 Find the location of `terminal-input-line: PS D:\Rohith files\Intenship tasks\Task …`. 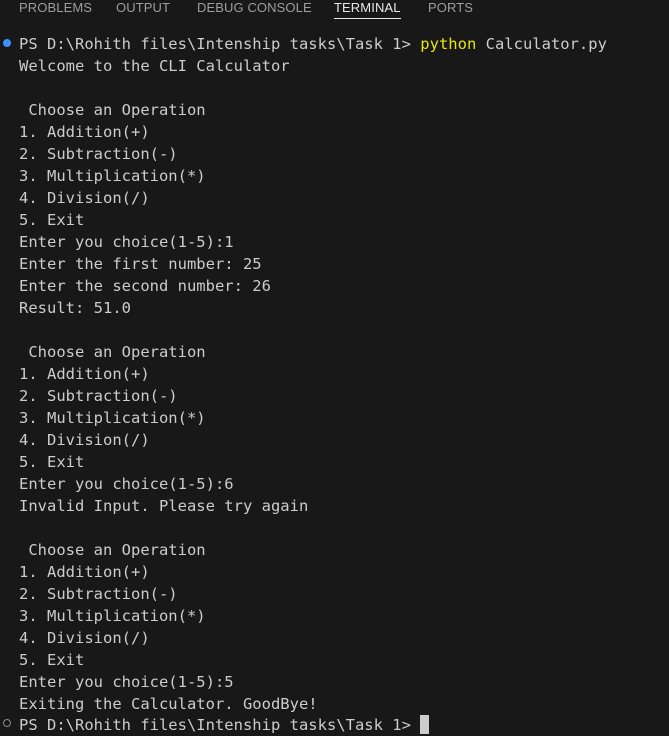

terminal-input-line: PS D:\Rohith files\Intenship tasks\Task … is located at coordinates (224, 725).